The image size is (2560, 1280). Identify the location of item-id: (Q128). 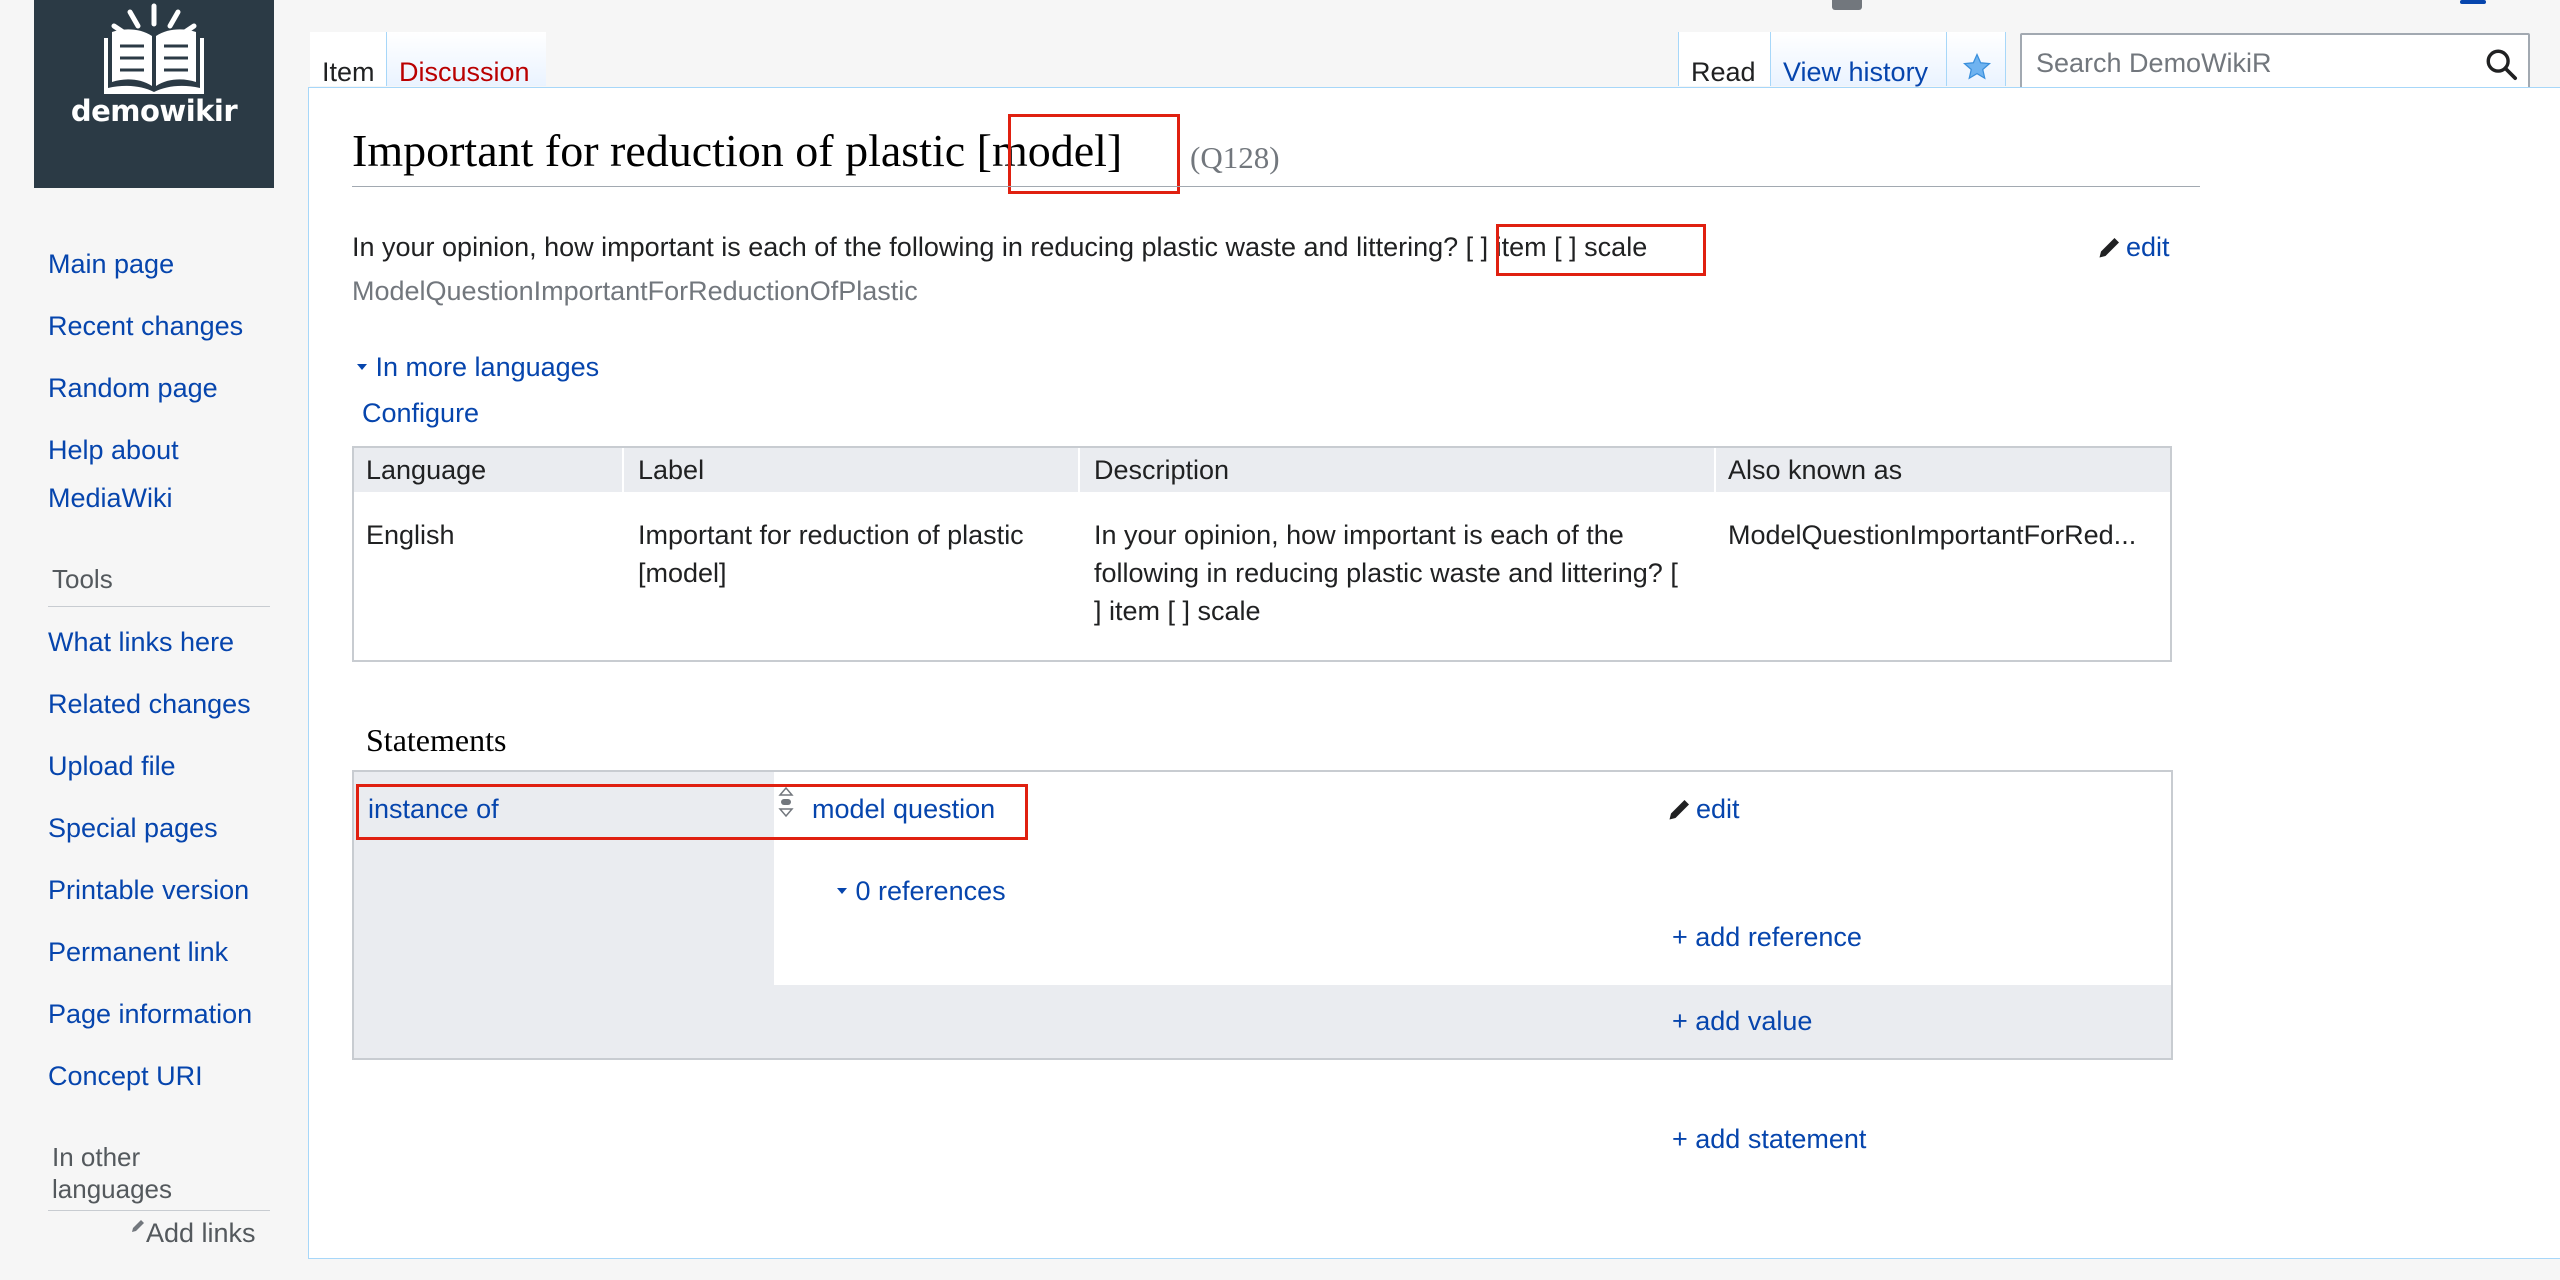
(1235, 157).